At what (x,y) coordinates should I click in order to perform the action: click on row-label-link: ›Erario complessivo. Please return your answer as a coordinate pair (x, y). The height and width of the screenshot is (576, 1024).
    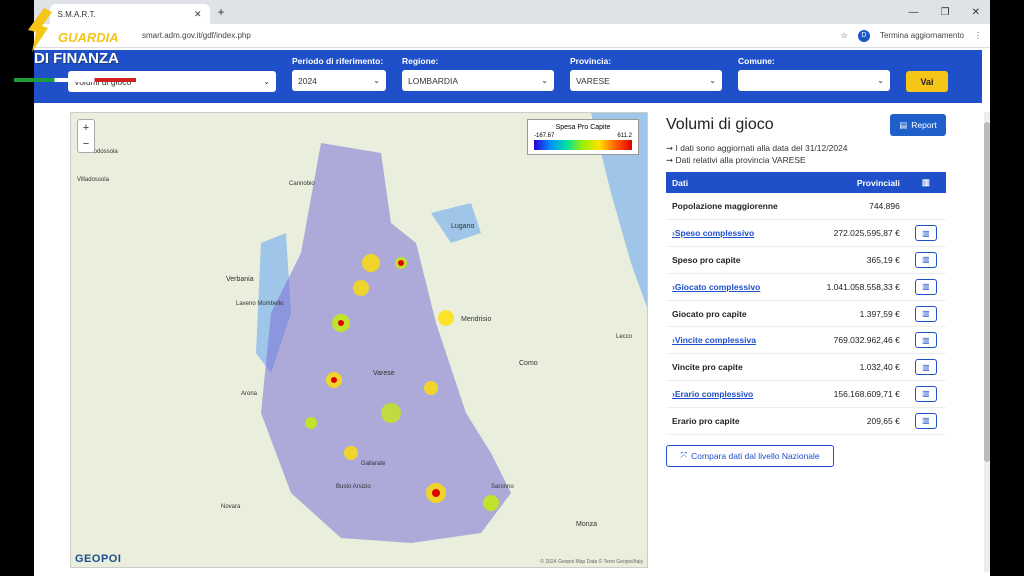
    Looking at the image, I should click on (736, 394).